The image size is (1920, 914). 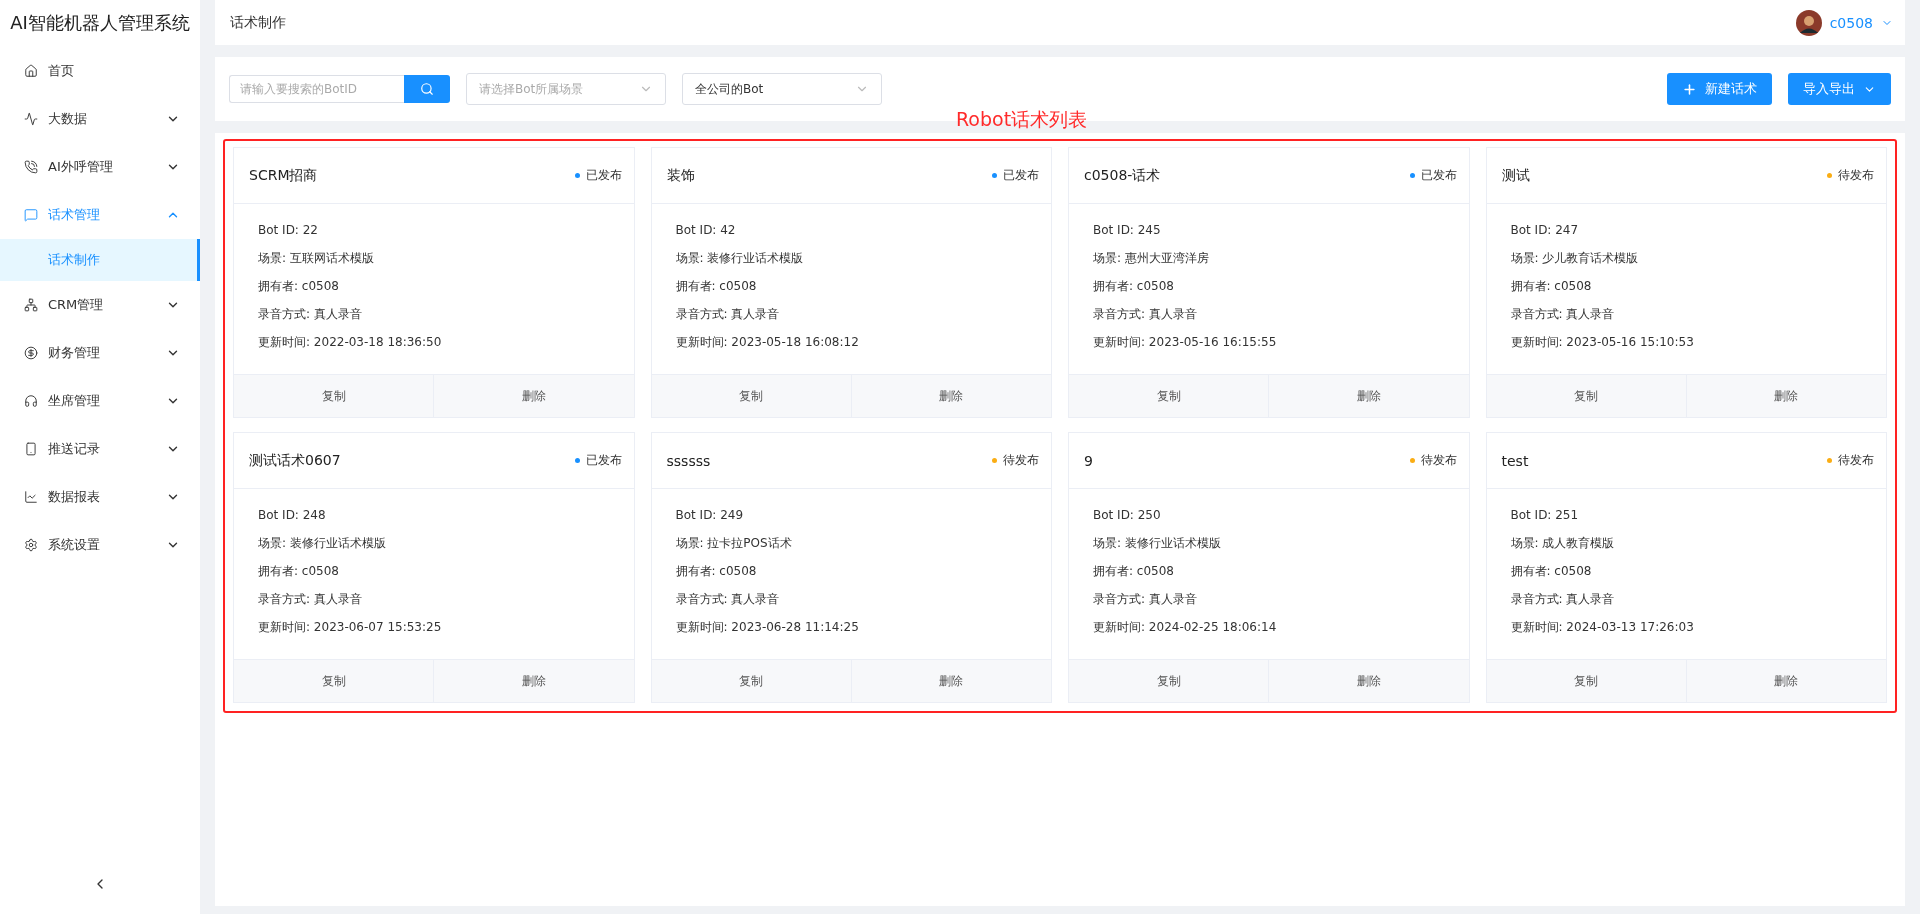 What do you see at coordinates (1686, 515) in the screenshot?
I see `card-field: Bot ID: 251` at bounding box center [1686, 515].